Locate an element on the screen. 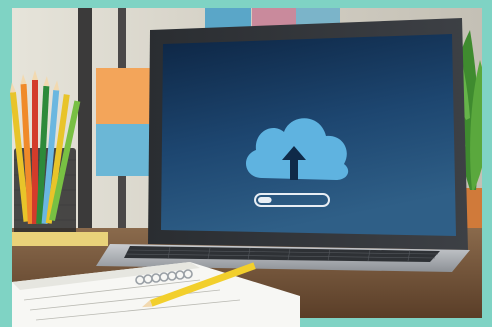  orange-box is located at coordinates (126, 96).